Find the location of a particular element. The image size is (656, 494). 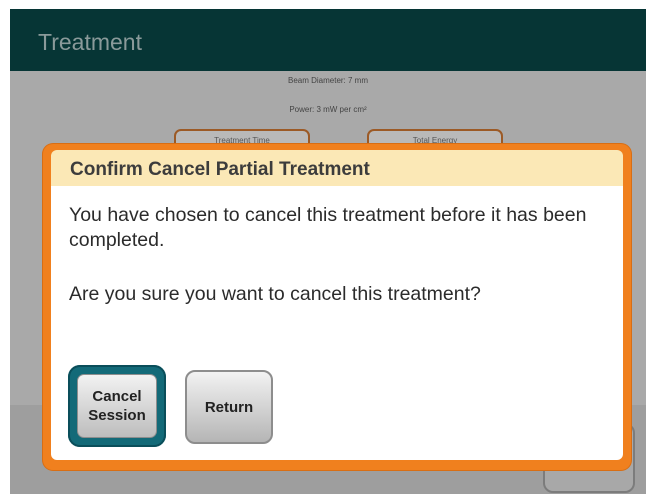

dialog-header: Confirm Cancel Partial Treatment is located at coordinates (337, 168).